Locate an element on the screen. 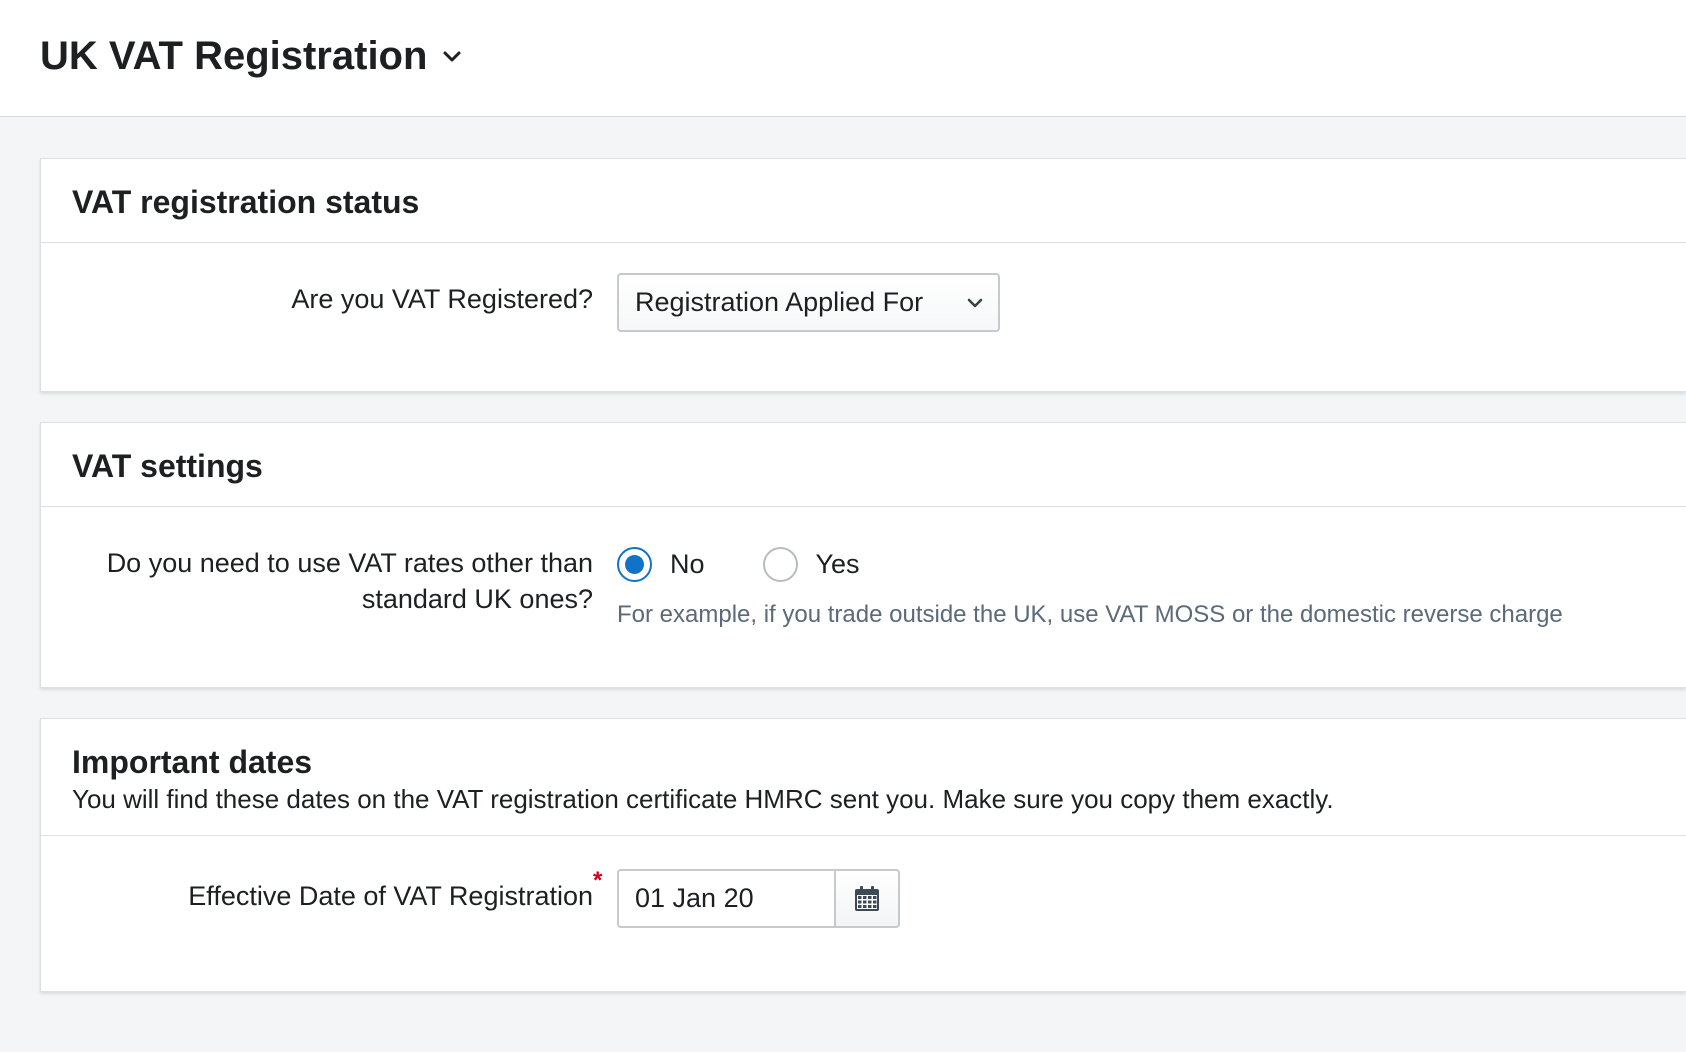  card-header: VAT settings is located at coordinates (863, 465).